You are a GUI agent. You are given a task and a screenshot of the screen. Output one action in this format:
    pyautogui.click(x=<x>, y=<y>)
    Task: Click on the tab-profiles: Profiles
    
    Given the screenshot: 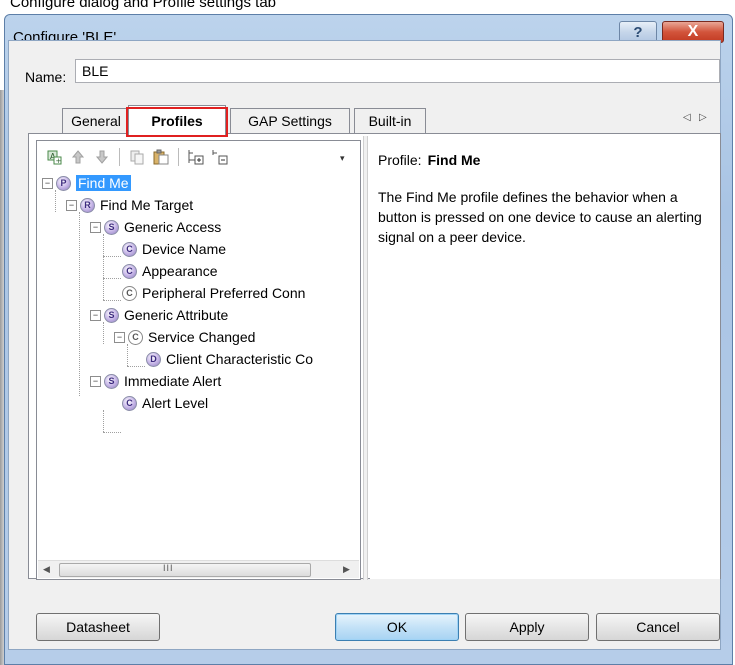 What is the action you would take?
    pyautogui.click(x=177, y=120)
    